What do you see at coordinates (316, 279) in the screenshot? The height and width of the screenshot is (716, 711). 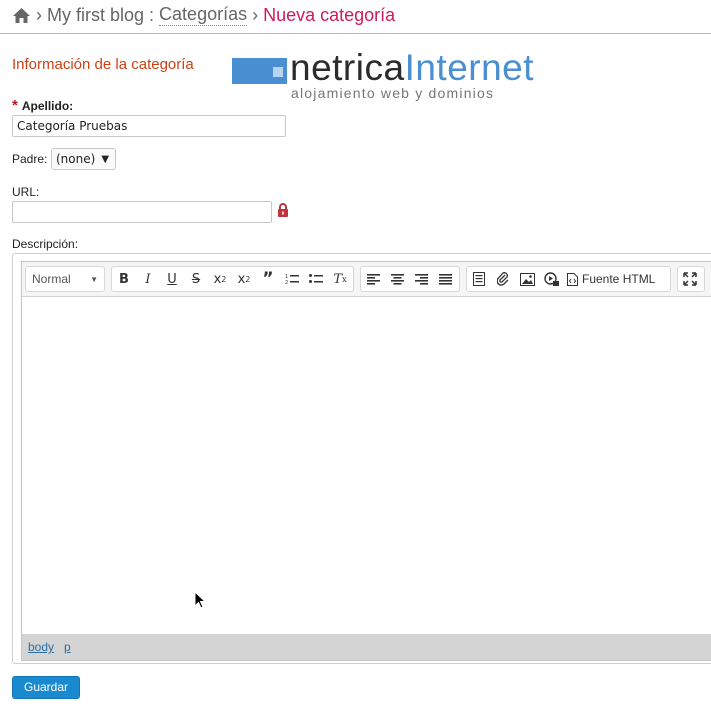 I see `bulleted-list-icon` at bounding box center [316, 279].